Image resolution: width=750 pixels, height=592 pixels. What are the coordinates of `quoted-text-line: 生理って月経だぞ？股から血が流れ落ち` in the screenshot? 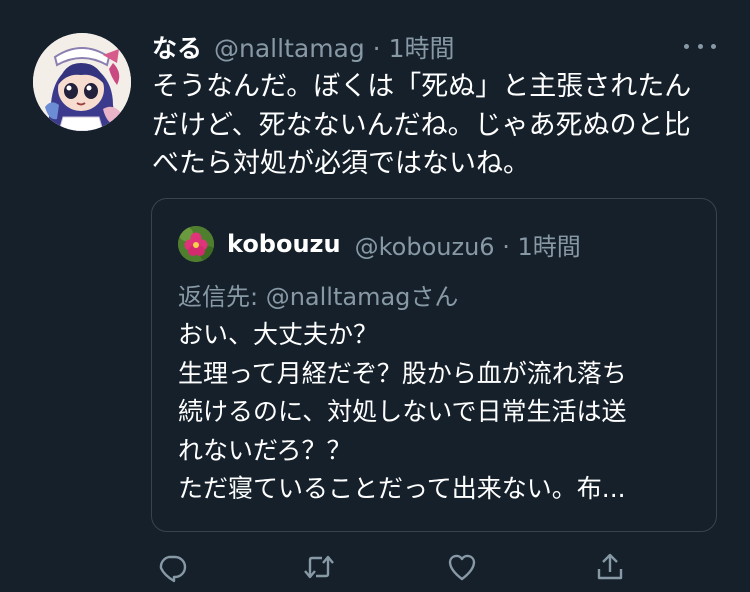 It's located at (402, 373).